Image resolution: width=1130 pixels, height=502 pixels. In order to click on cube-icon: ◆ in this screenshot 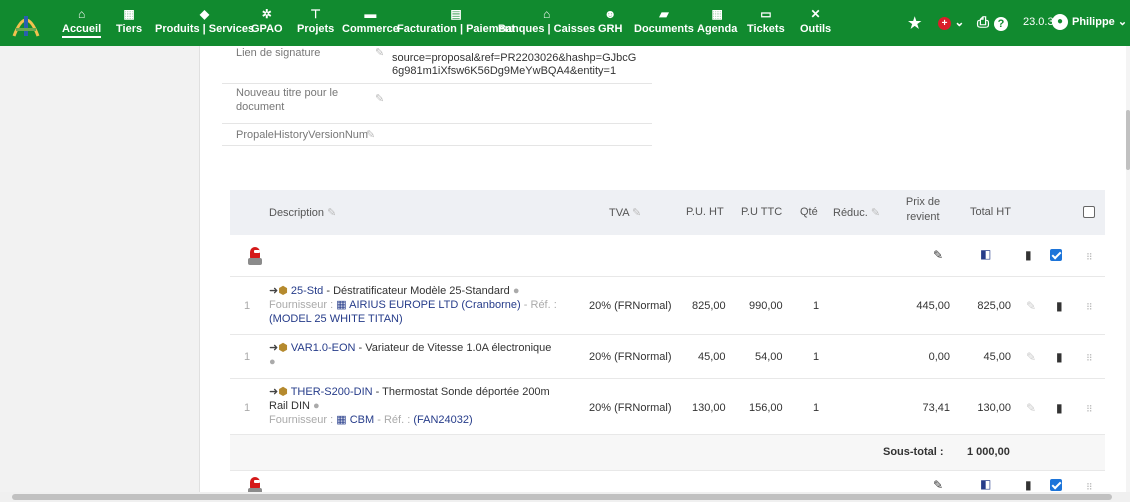, I will do `click(204, 14)`.